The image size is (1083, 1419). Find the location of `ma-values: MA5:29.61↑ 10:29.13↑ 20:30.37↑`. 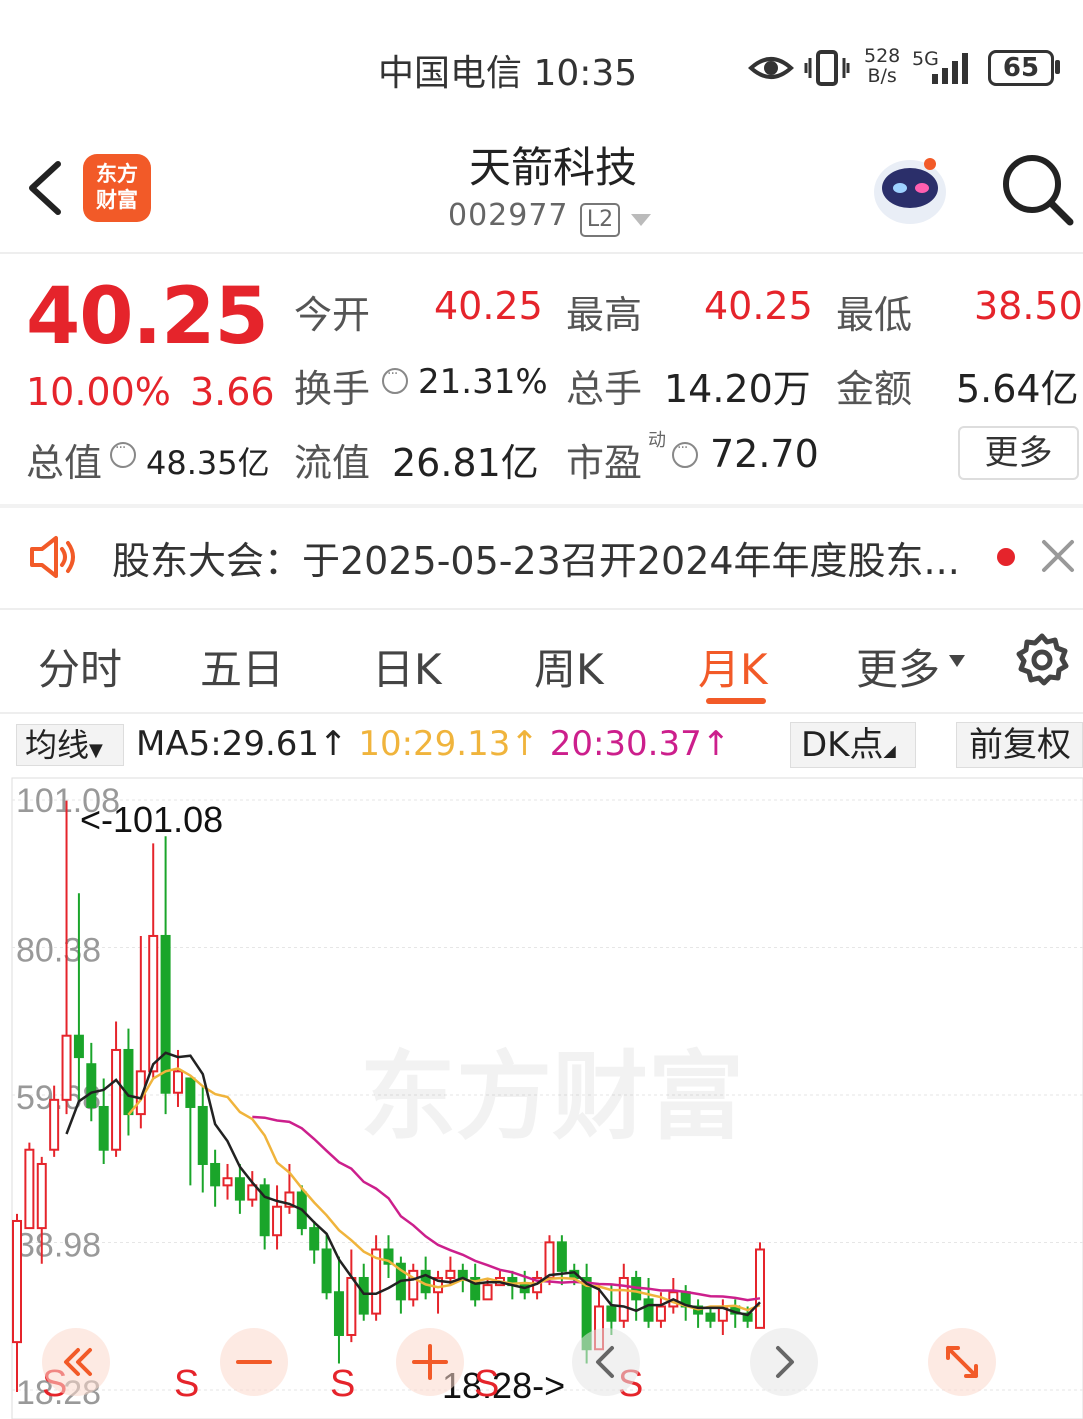

ma-values: MA5:29.61↑ 10:29.13↑ 20:30.37↑ is located at coordinates (433, 744).